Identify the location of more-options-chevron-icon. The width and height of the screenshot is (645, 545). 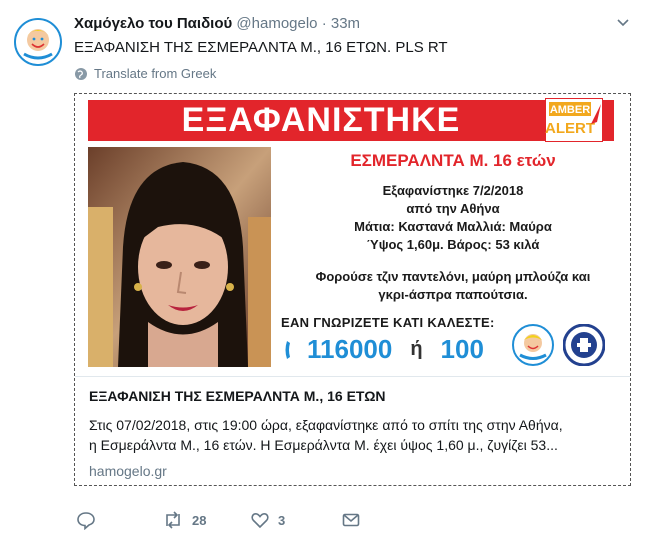
(623, 22).